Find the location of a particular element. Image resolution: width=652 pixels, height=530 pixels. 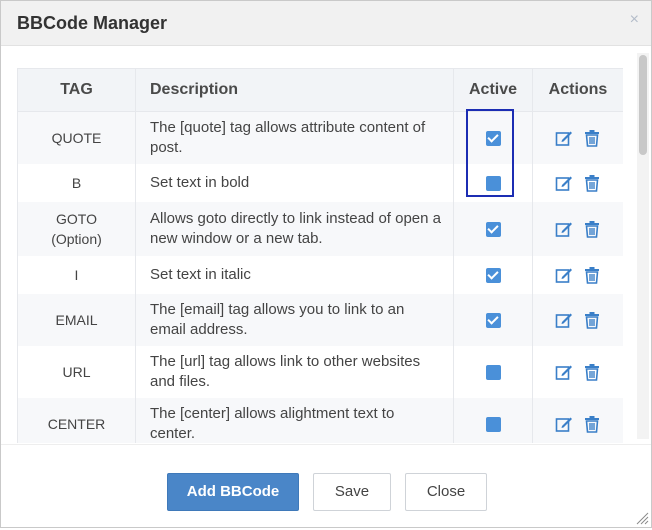

tag-name: EMAIL is located at coordinates (76, 320).